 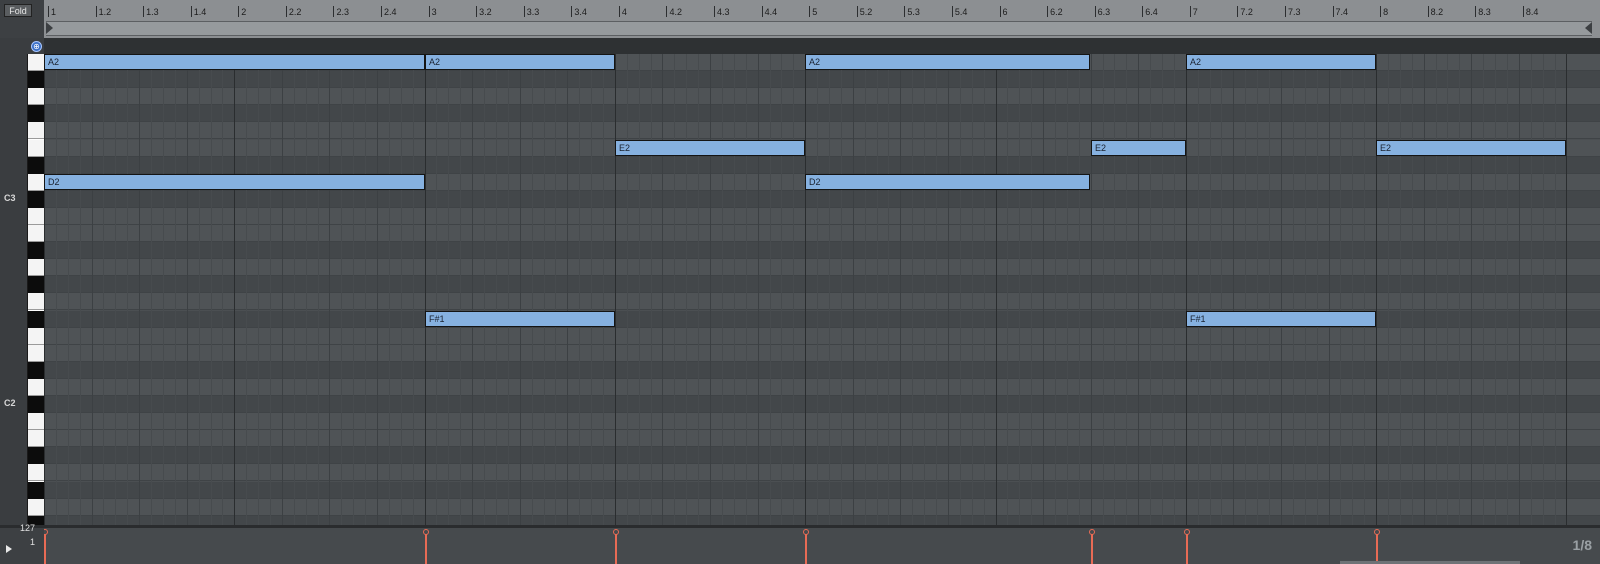 What do you see at coordinates (822, 546) in the screenshot?
I see `velocity-editor` at bounding box center [822, 546].